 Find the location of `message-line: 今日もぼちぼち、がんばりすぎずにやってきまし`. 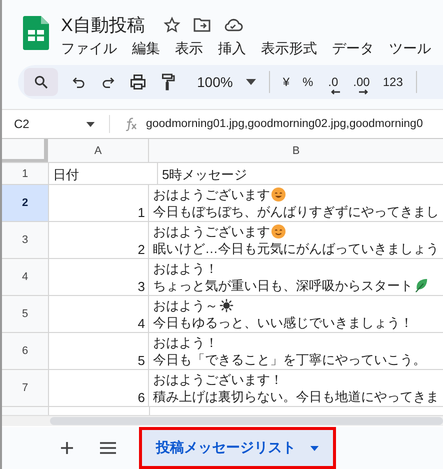

message-line: 今日もぼちぼち、がんばりすぎずにやってきまし is located at coordinates (296, 211).